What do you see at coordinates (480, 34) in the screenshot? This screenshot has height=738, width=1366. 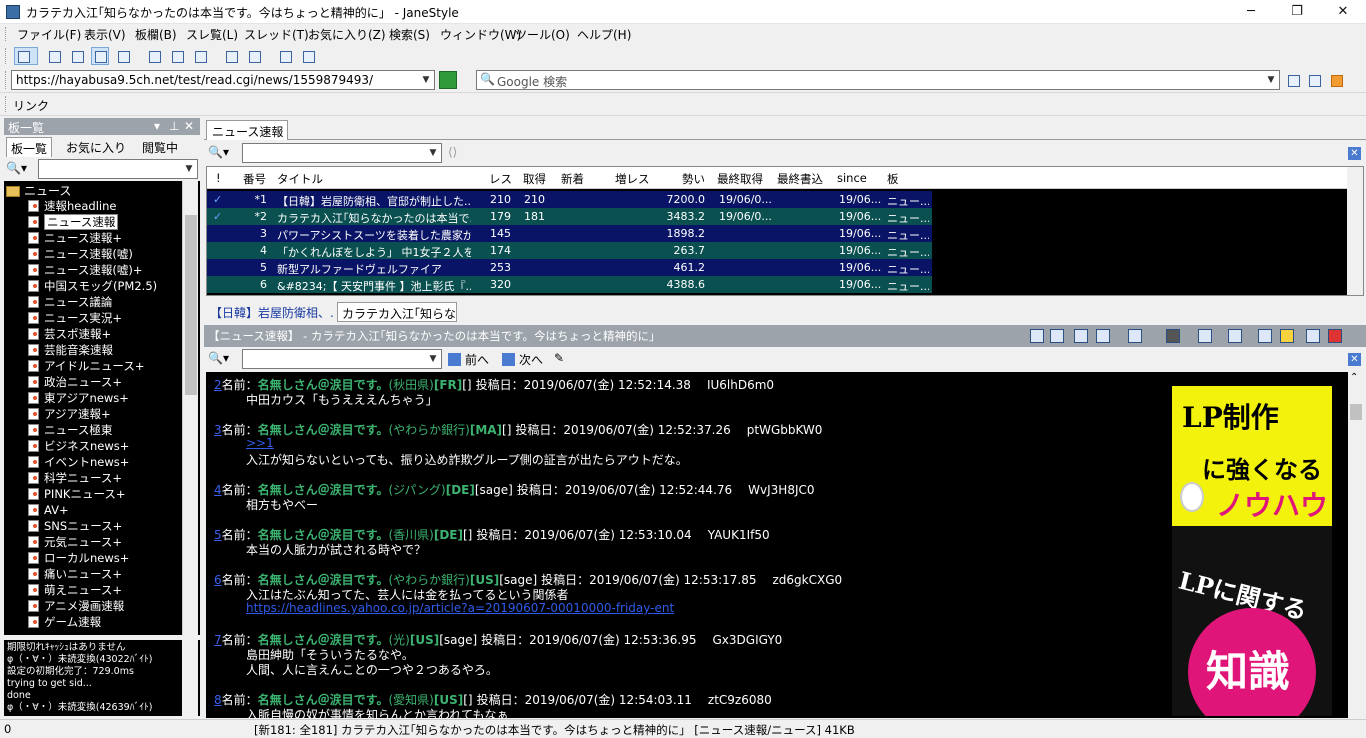 I see `menu-window: ウィンドウ(W)` at bounding box center [480, 34].